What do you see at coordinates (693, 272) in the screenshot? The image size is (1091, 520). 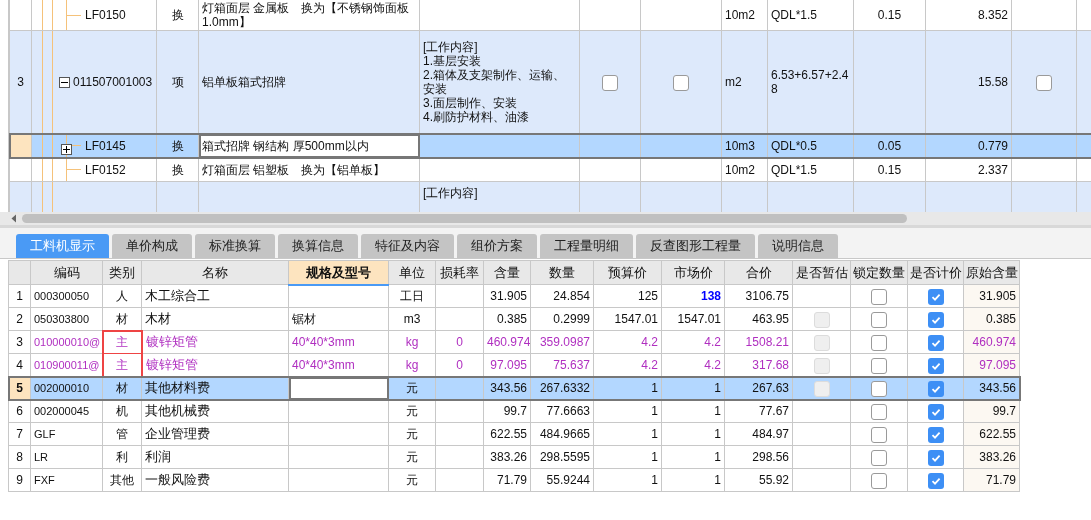 I see `column-header: 市场价` at bounding box center [693, 272].